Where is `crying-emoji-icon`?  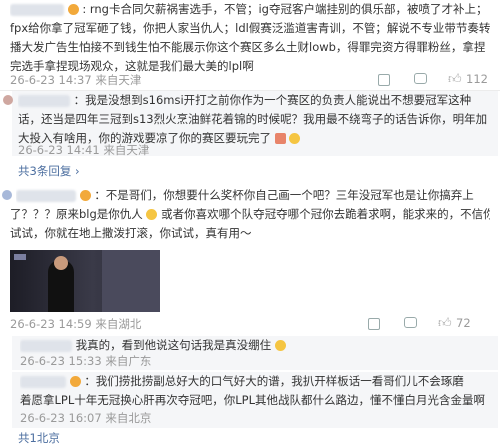 crying-emoji-icon is located at coordinates (295, 138).